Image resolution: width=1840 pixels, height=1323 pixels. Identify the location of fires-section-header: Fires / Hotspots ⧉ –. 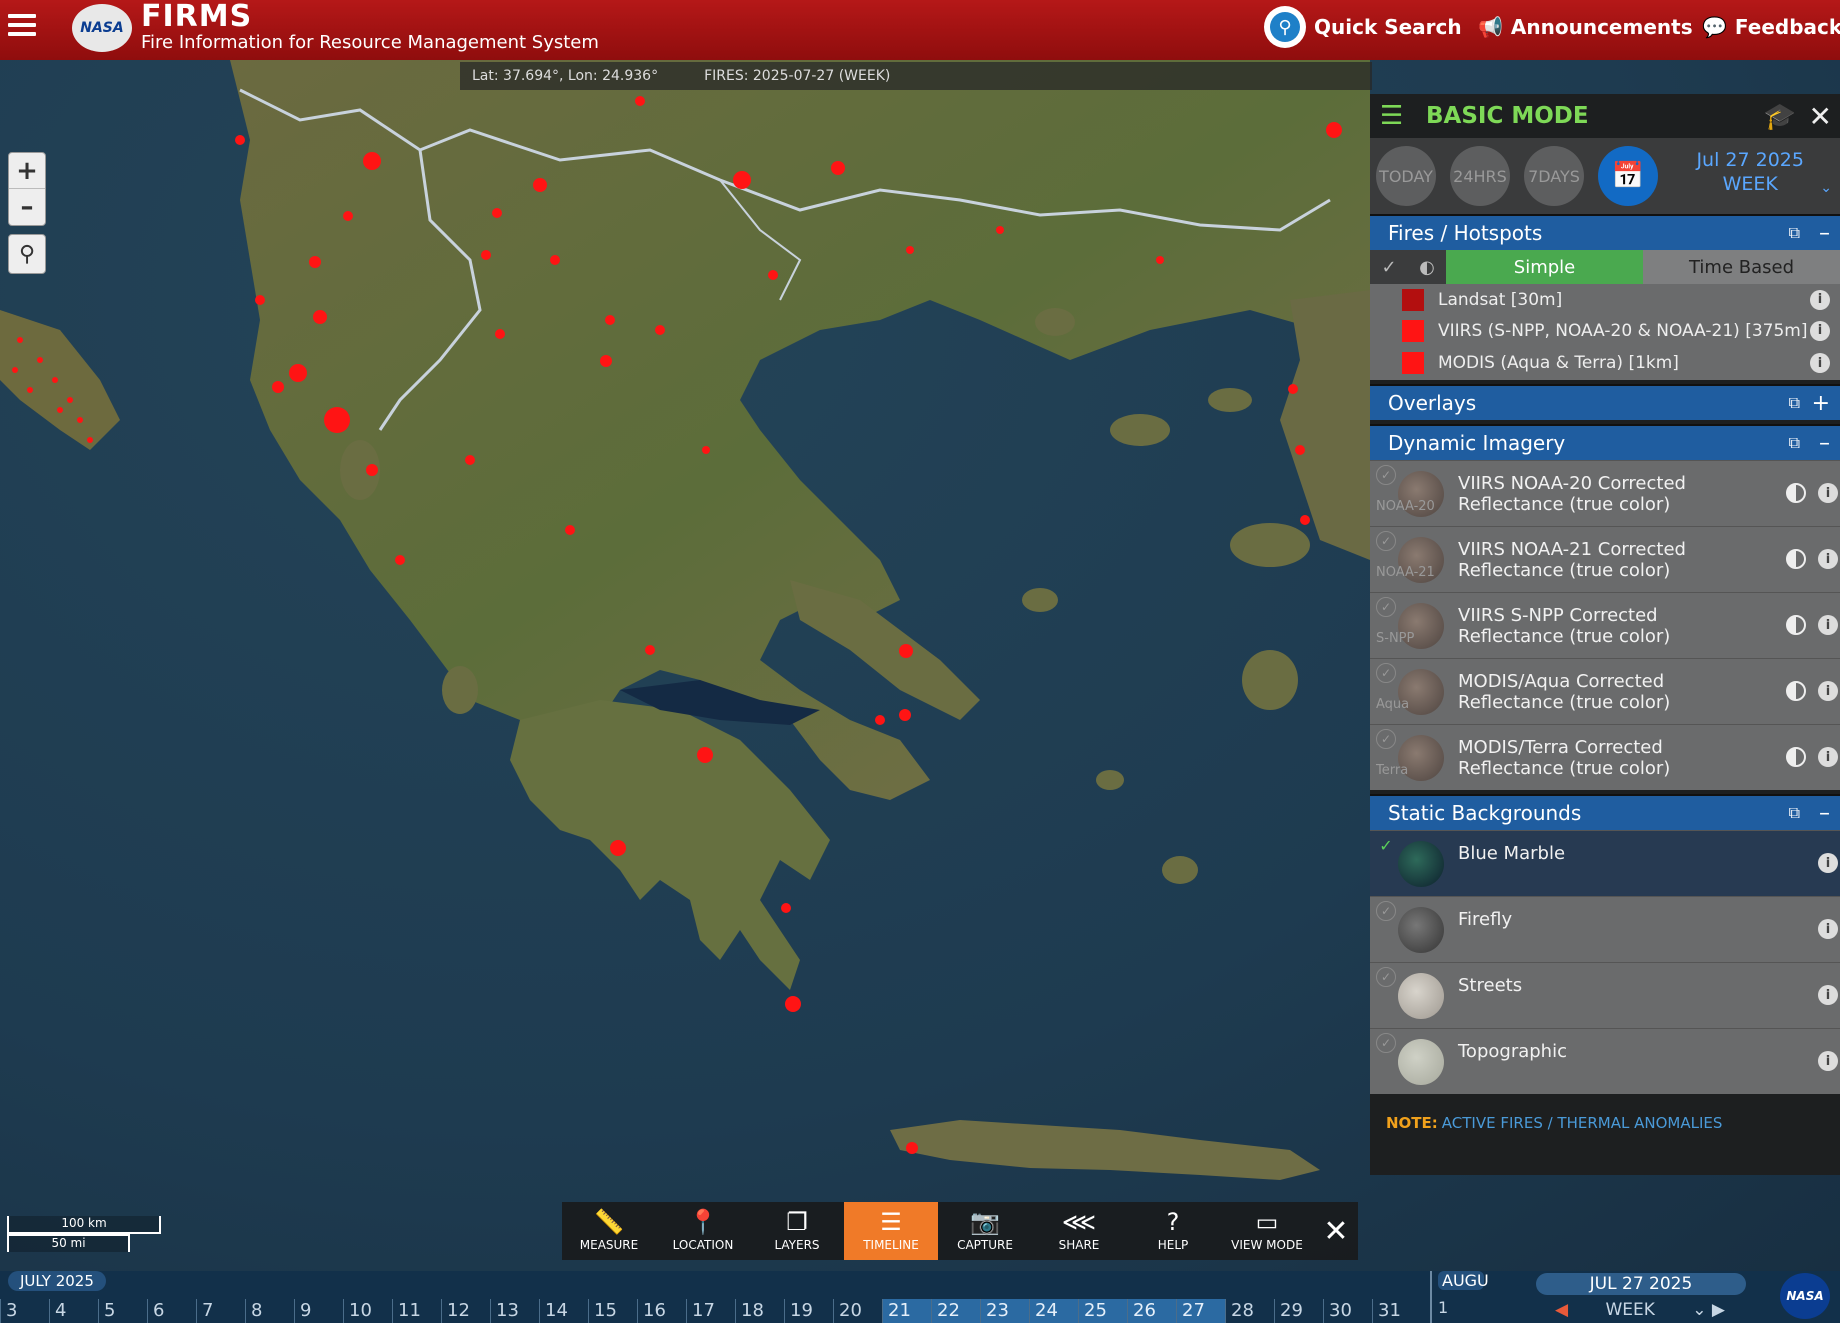
(1605, 232).